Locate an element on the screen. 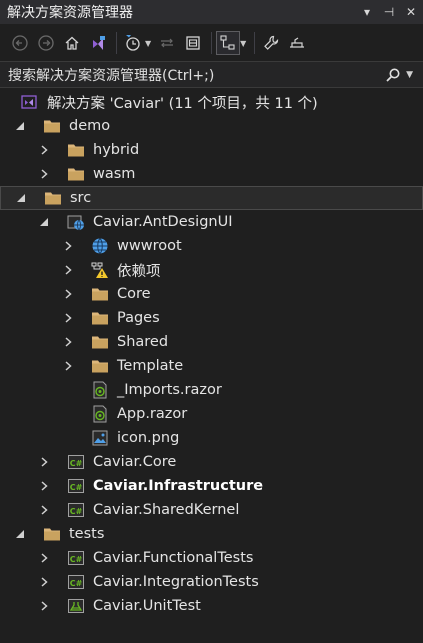 This screenshot has height=643, width=423. tree-item-icon-png: icon.png is located at coordinates (211, 438).